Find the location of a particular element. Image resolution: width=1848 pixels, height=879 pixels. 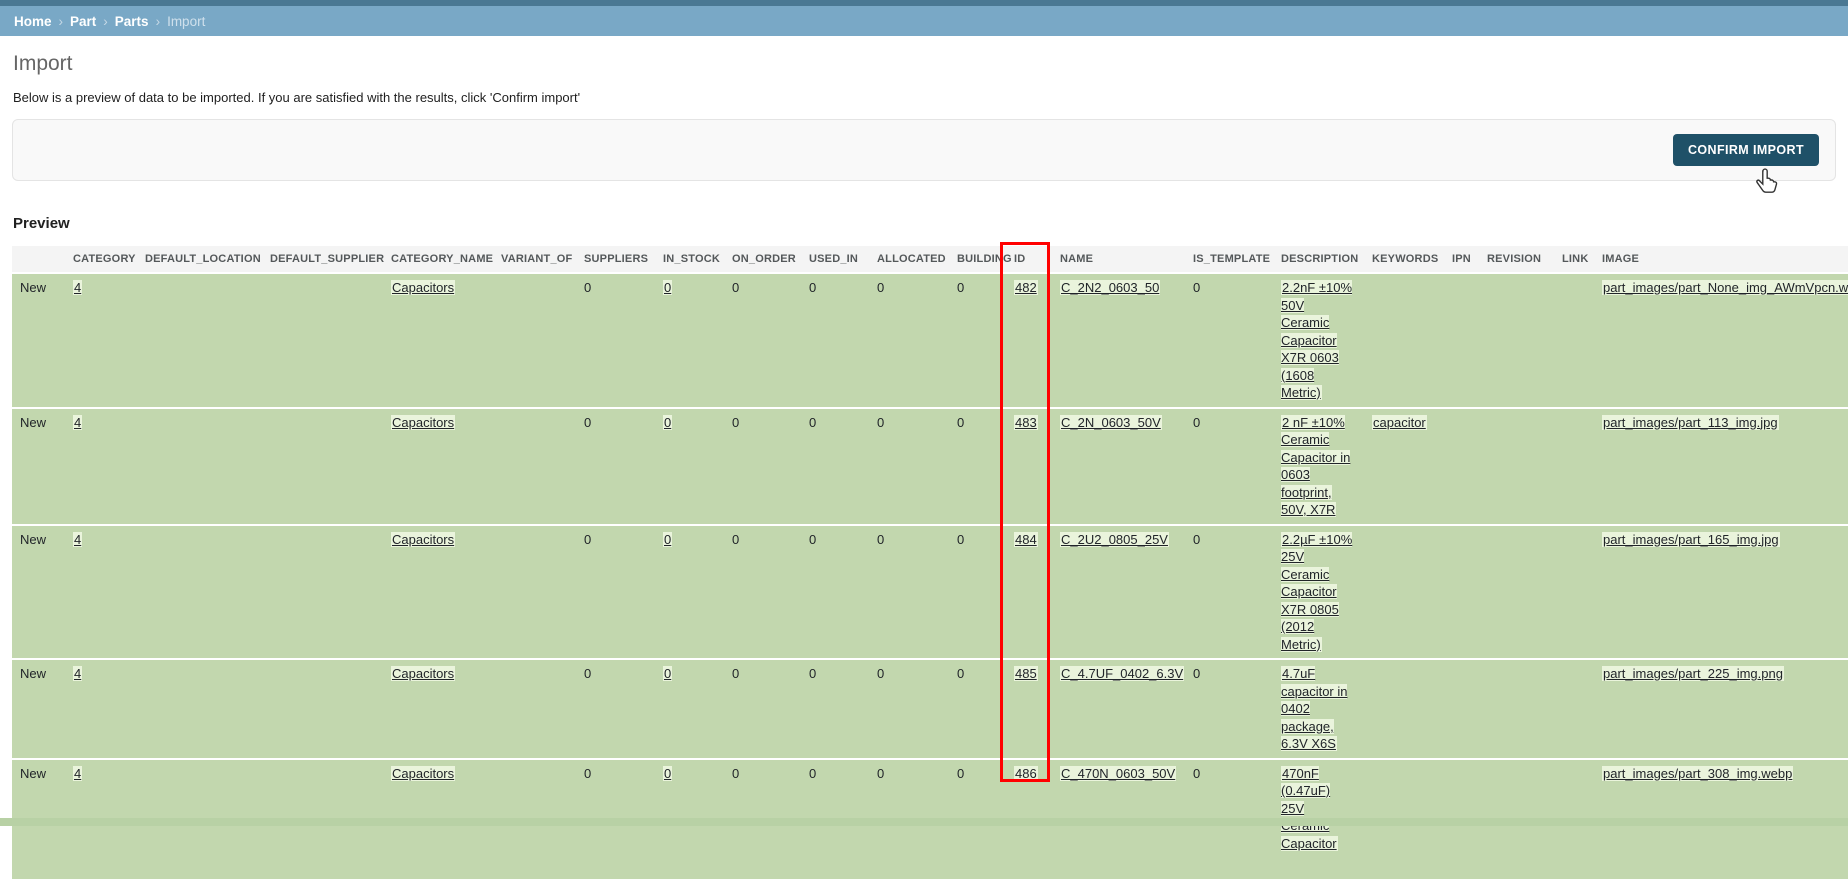

keywords-link: capacitor is located at coordinates (1399, 422).